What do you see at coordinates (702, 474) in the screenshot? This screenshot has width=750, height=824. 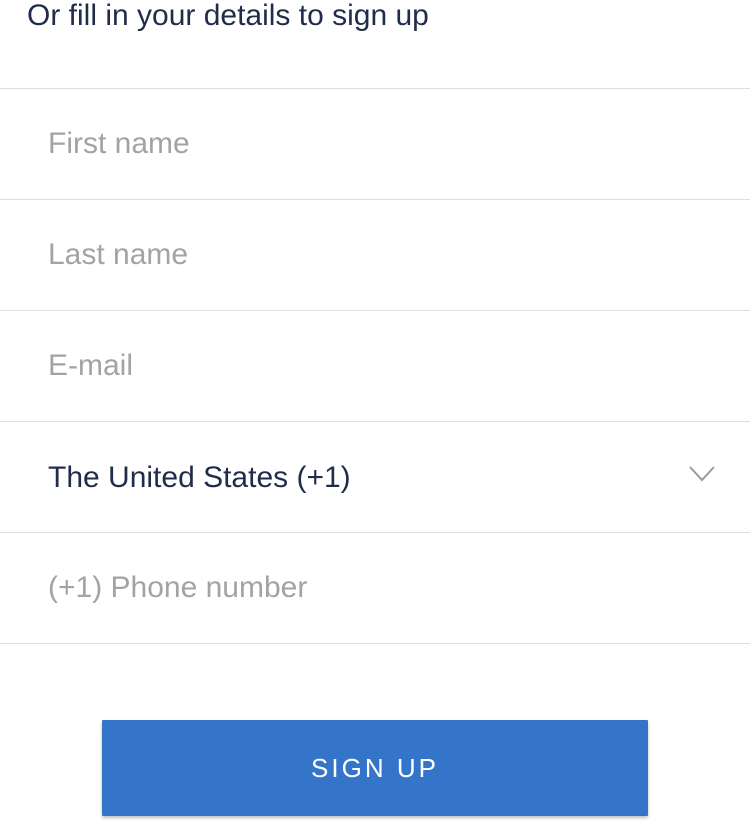 I see `chevron-down-icon` at bounding box center [702, 474].